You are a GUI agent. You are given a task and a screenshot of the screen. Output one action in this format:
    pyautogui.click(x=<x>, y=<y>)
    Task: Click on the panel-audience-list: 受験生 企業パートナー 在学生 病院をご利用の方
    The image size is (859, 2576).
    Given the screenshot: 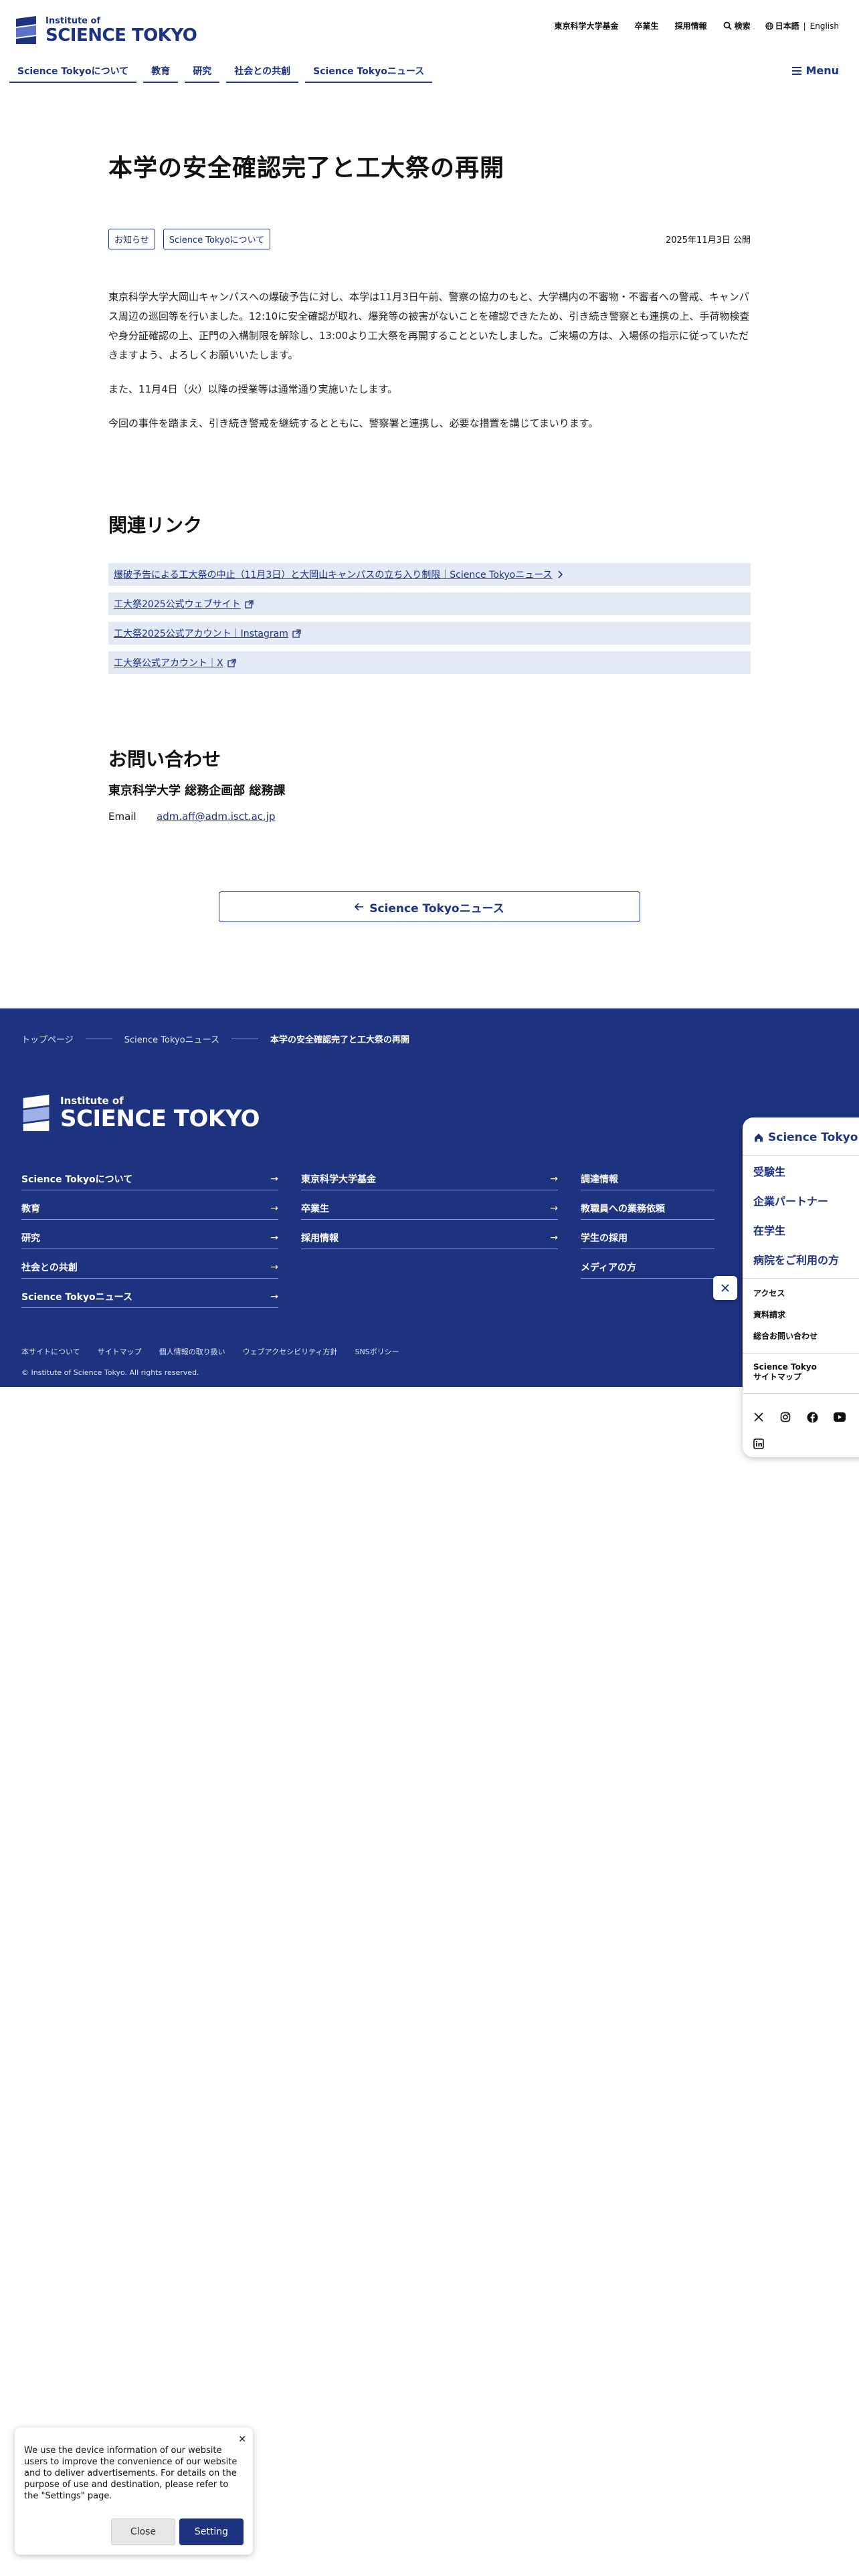 What is the action you would take?
    pyautogui.click(x=796, y=1222)
    